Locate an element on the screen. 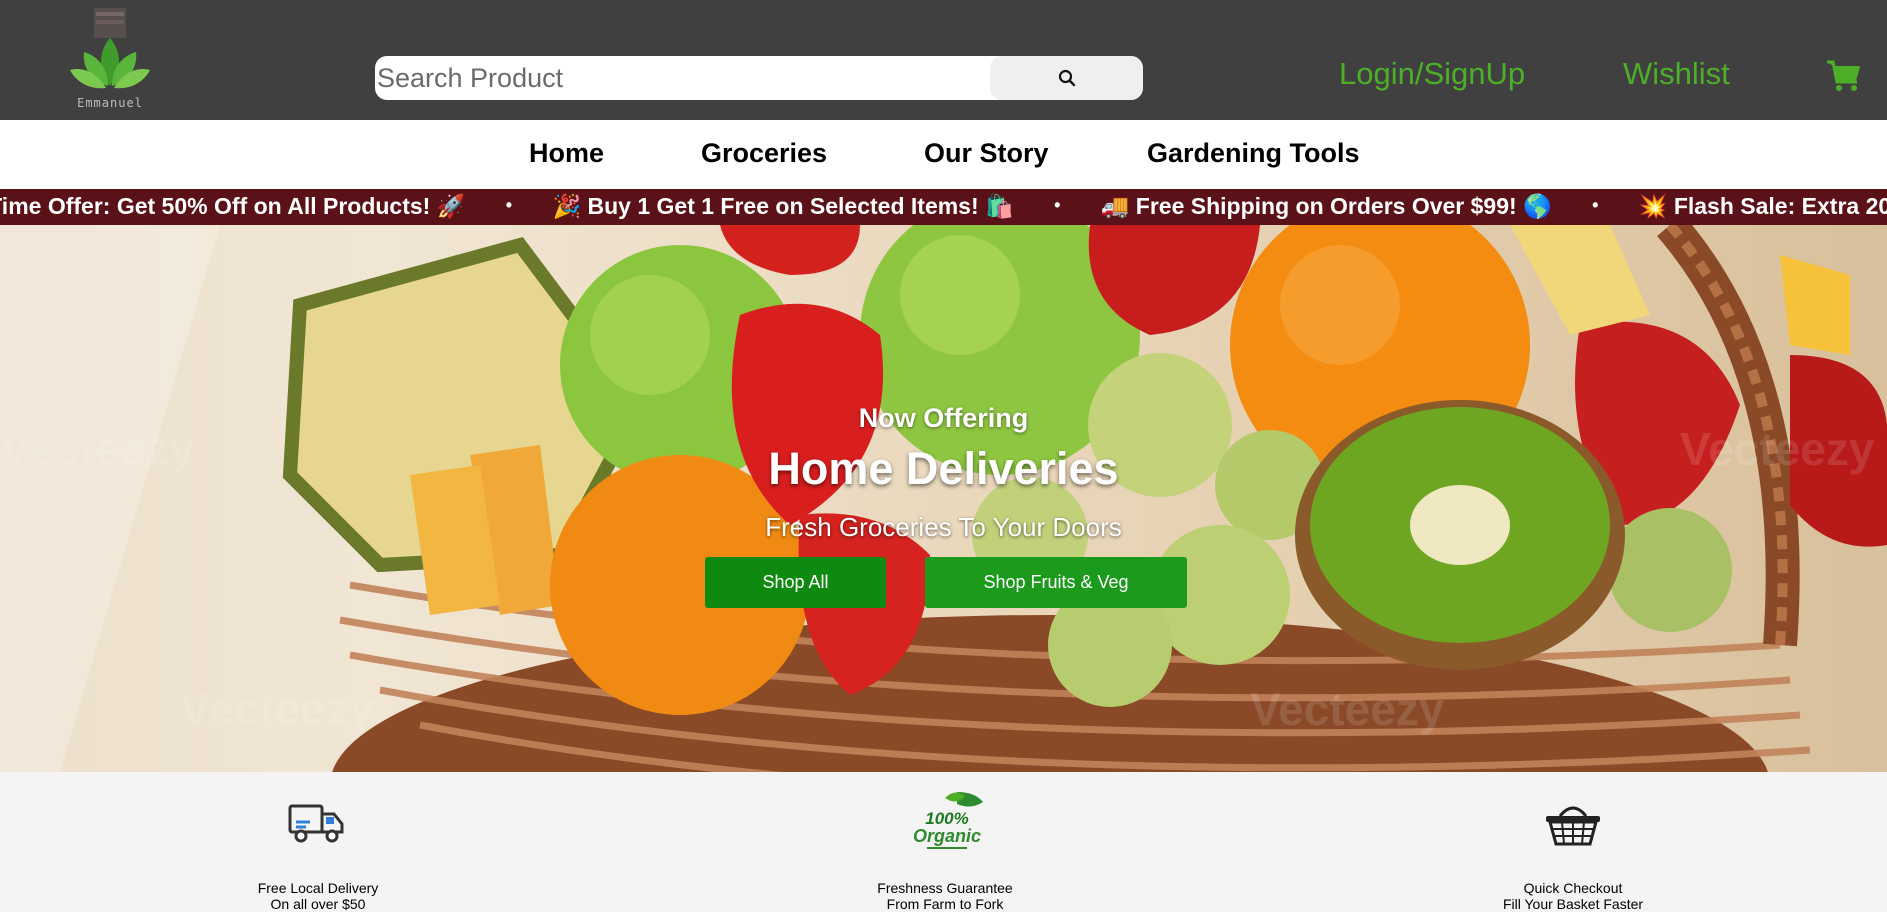  shop-fruits-veg-button: Shop Fruits & Veg is located at coordinates (1056, 582).